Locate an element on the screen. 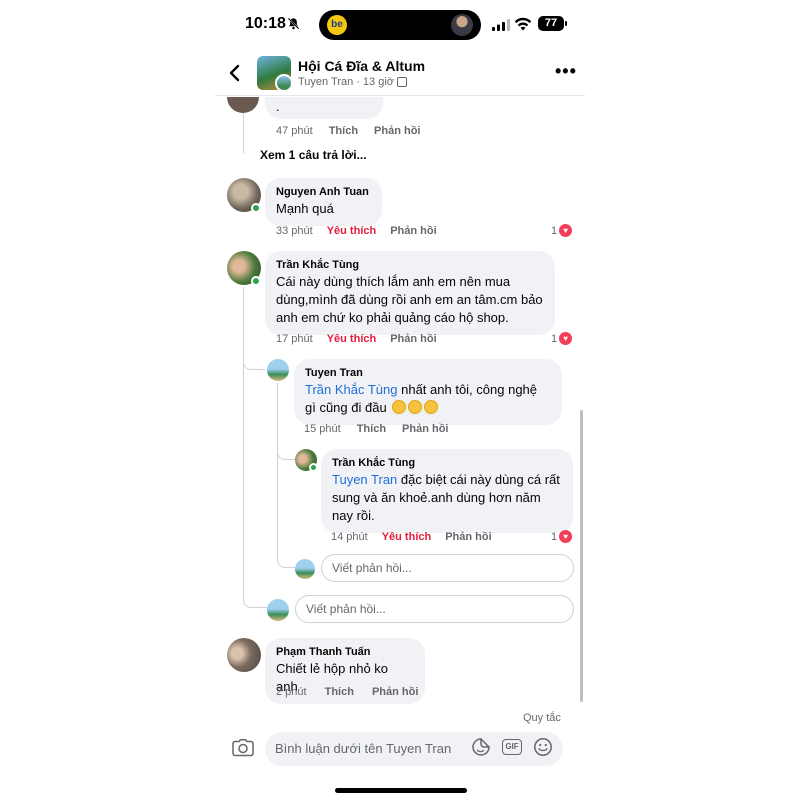 The height and width of the screenshot is (800, 800). bell-mute-icon is located at coordinates (293, 23).